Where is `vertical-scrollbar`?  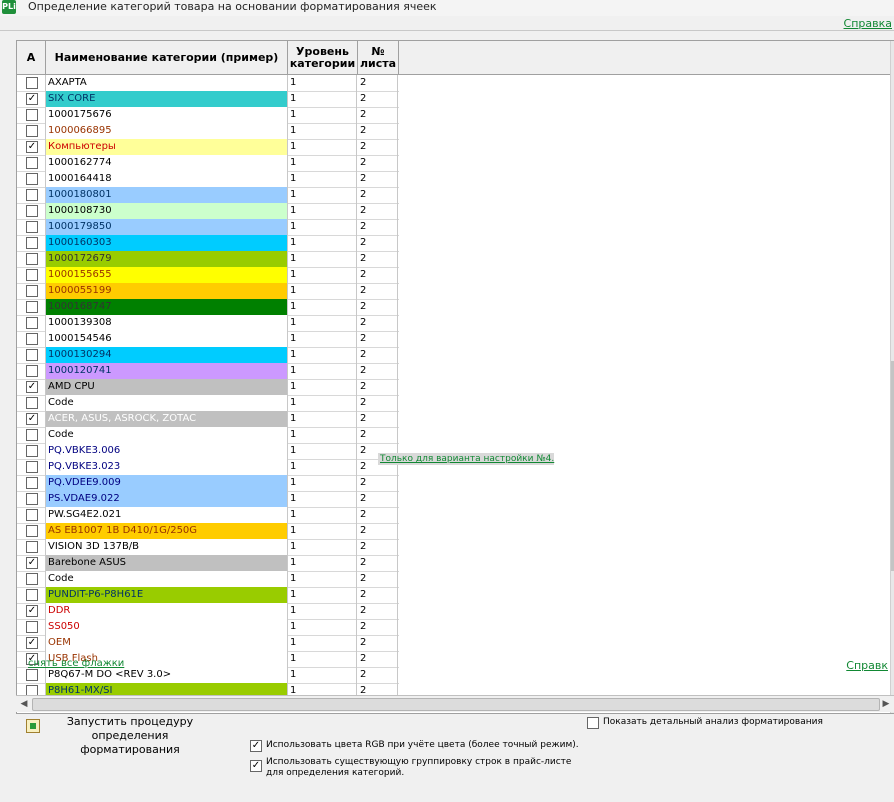 vertical-scrollbar is located at coordinates (892, 377).